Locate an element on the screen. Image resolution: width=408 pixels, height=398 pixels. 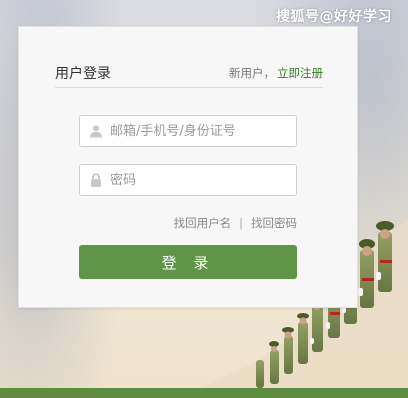
new-user-prompt: 新用户， 立即注册 is located at coordinates (276, 73).